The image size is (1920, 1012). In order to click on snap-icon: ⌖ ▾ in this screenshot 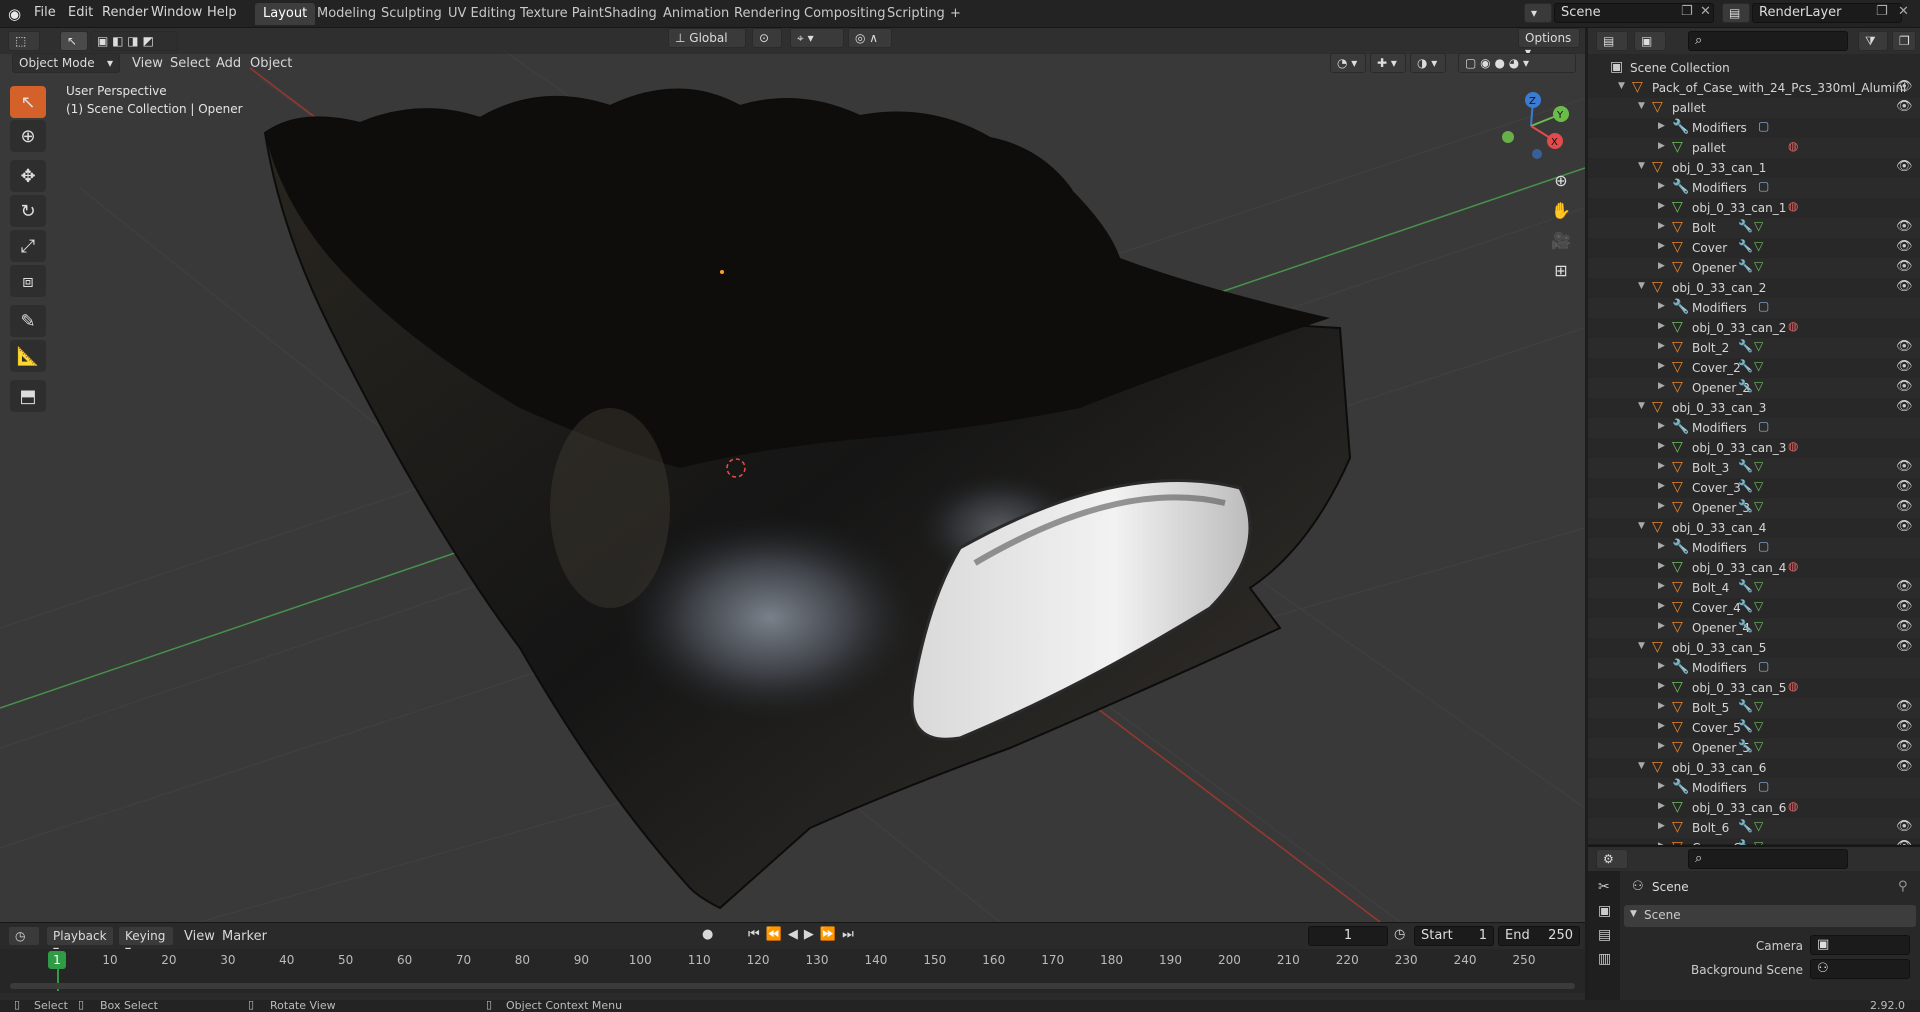, I will do `click(817, 38)`.